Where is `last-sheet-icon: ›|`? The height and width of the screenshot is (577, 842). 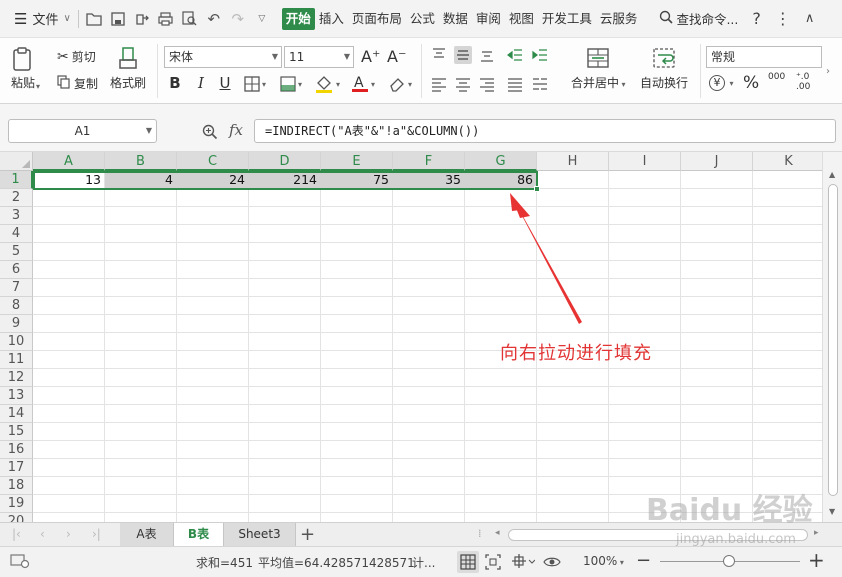 last-sheet-icon: ›| is located at coordinates (96, 534).